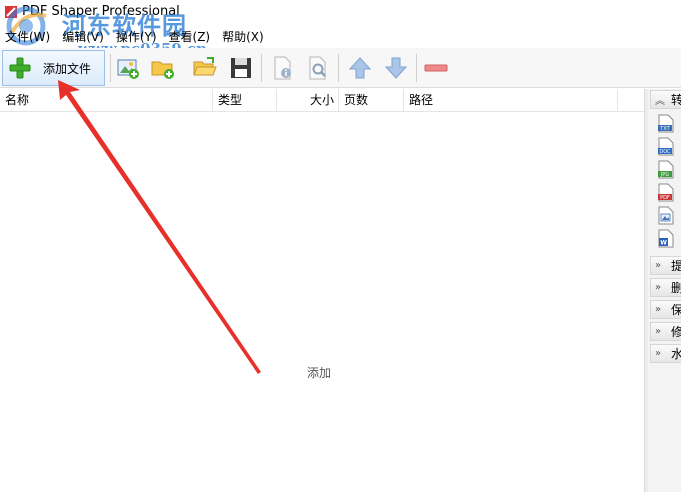 This screenshot has height=492, width=681. What do you see at coordinates (106, 100) in the screenshot?
I see `column-name: 名称` at bounding box center [106, 100].